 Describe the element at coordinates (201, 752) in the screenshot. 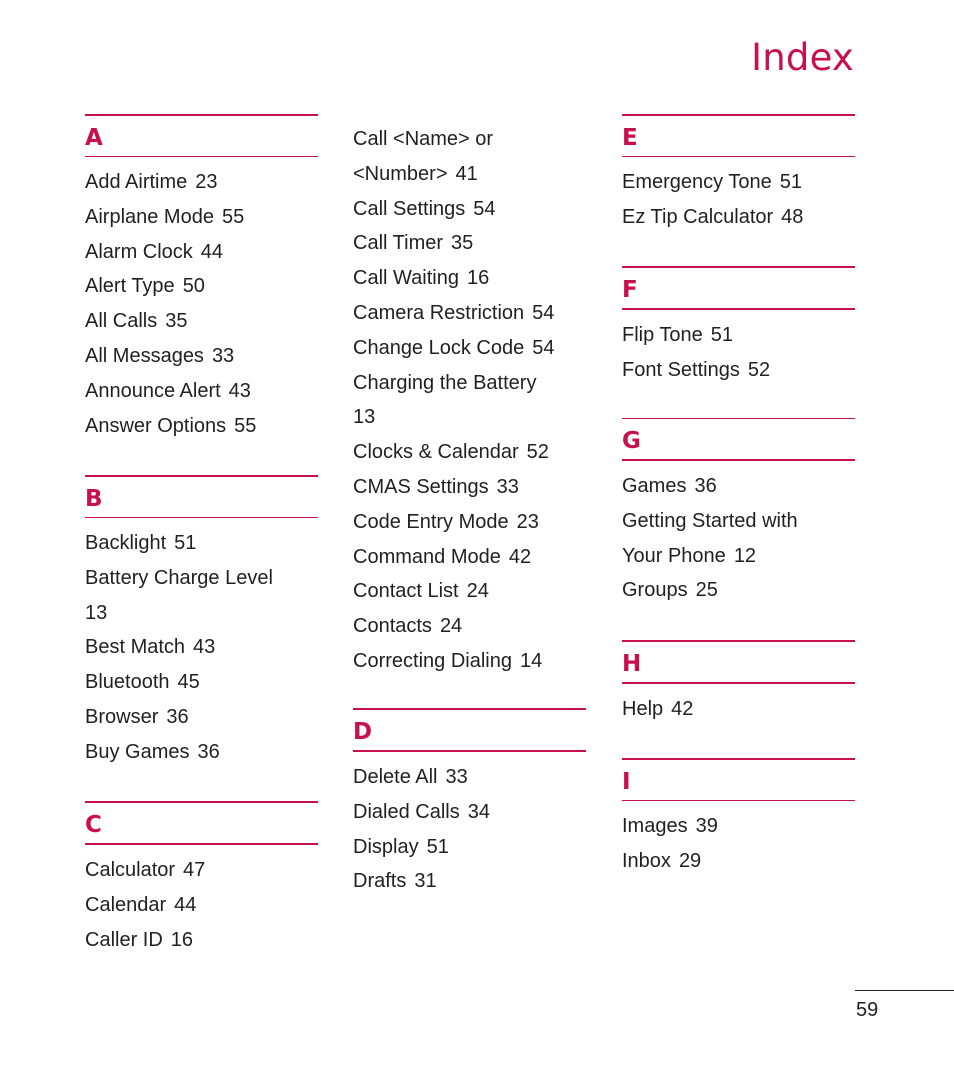

I see `index-entry: Buy Games 36` at that location.